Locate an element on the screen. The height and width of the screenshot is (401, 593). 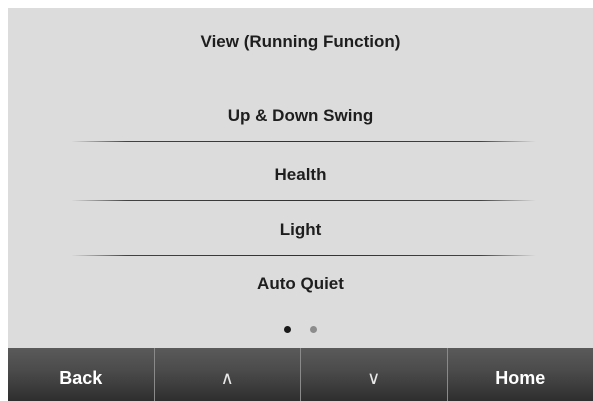
page-dot-active is located at coordinates (287, 329).